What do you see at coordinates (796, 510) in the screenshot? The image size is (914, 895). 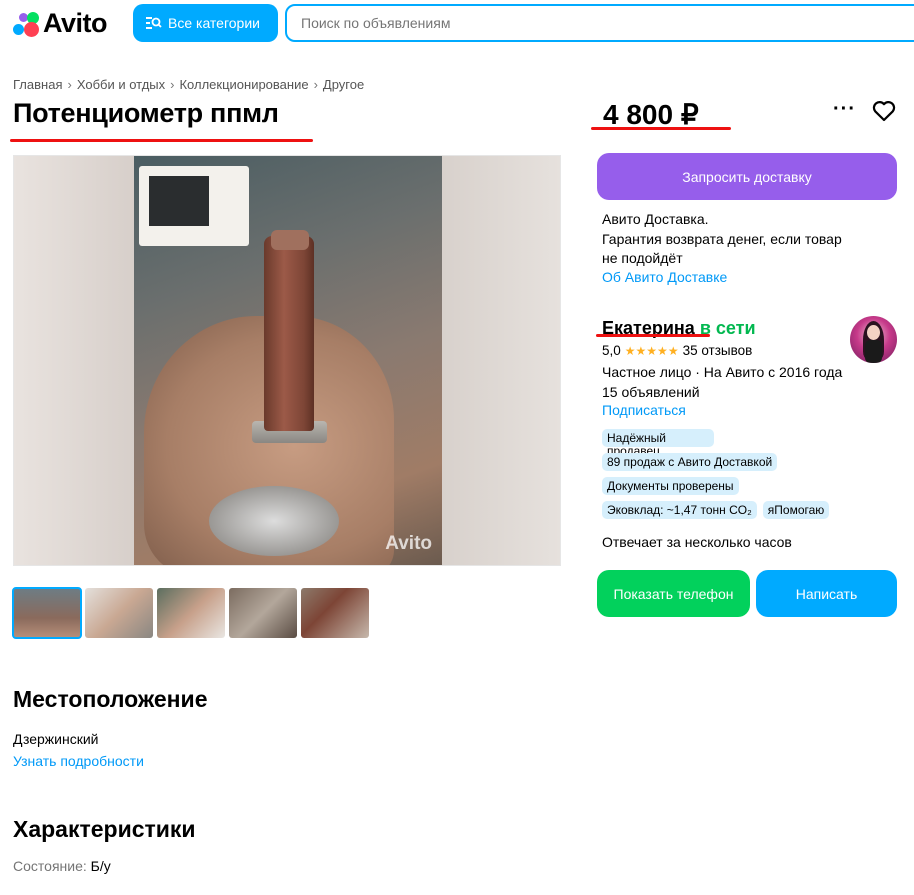 I see `badge-help: яПомогаю` at bounding box center [796, 510].